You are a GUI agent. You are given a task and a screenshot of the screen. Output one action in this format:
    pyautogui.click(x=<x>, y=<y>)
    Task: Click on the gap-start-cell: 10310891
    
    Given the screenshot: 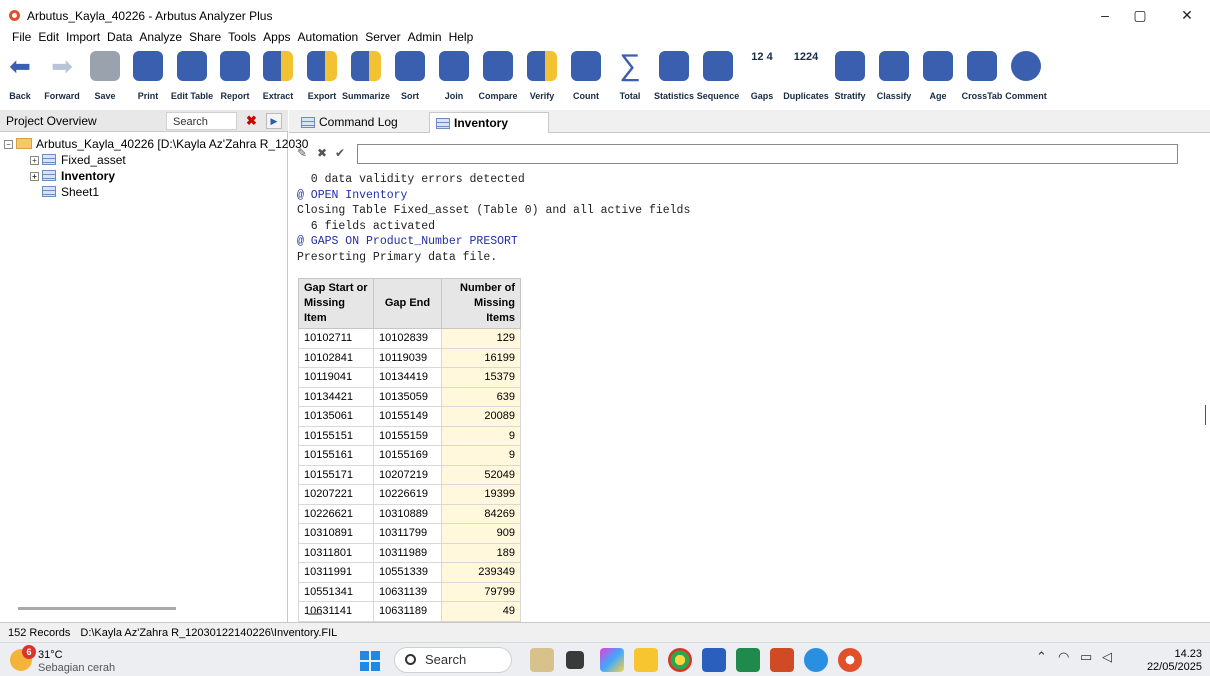 What is the action you would take?
    pyautogui.click(x=336, y=533)
    